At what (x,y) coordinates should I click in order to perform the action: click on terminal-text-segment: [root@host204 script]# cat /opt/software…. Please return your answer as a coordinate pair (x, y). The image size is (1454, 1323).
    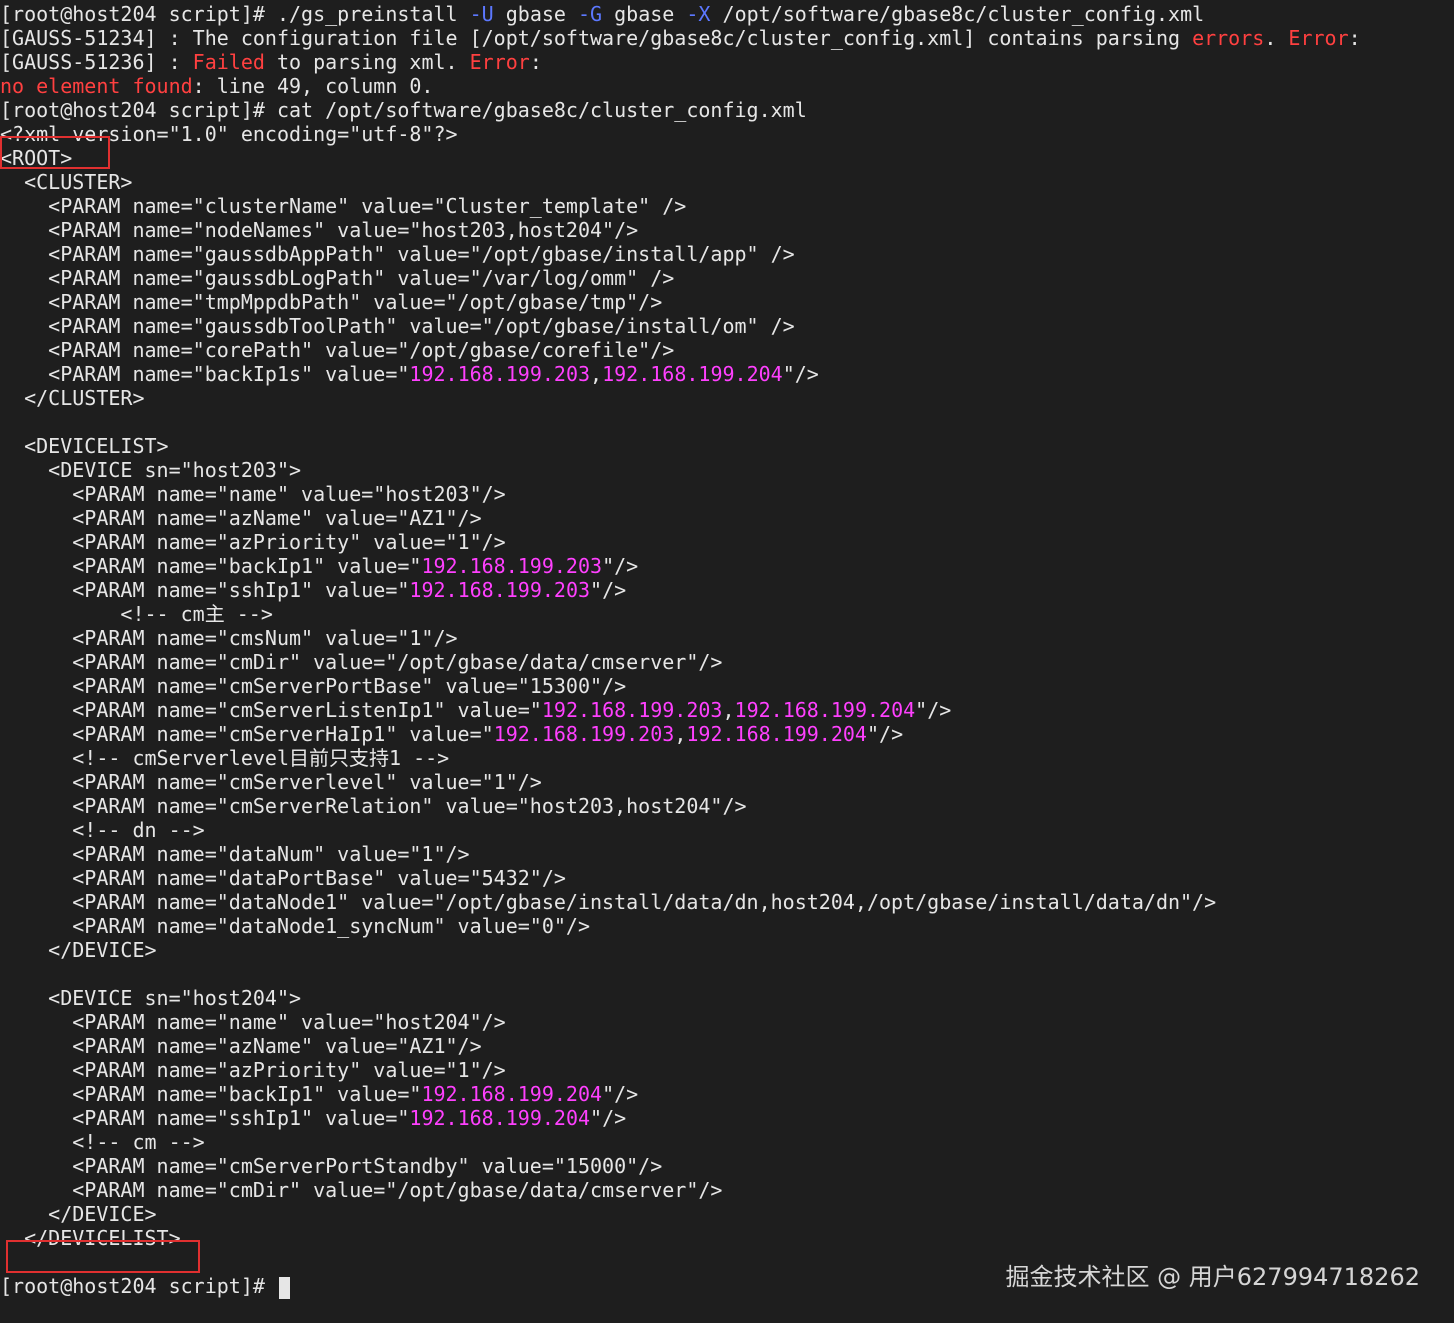
    Looking at the image, I should click on (403, 110).